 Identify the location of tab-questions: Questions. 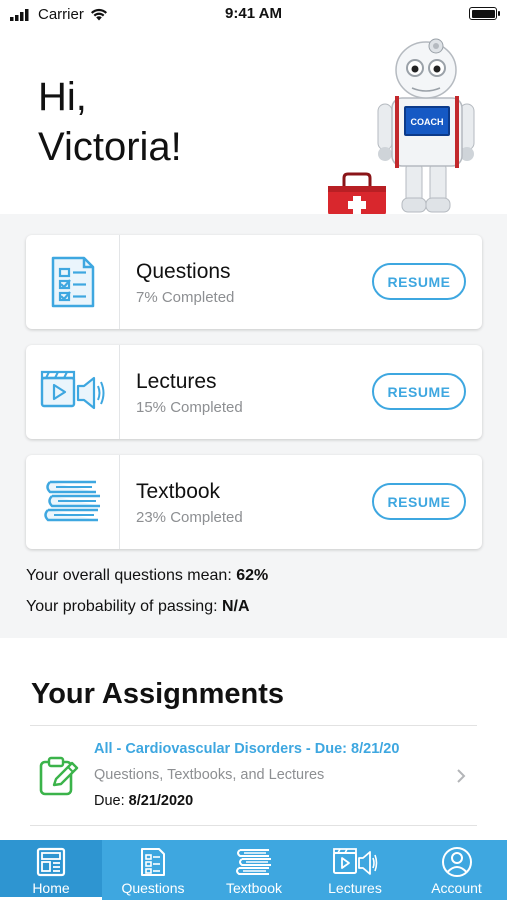
(153, 870).